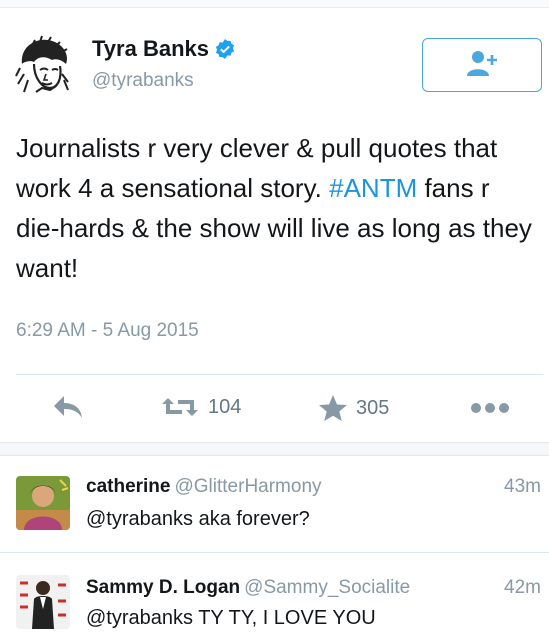 Image resolution: width=549 pixels, height=640 pixels. Describe the element at coordinates (274, 411) in the screenshot. I see `tweet-actions: 104 305` at that location.